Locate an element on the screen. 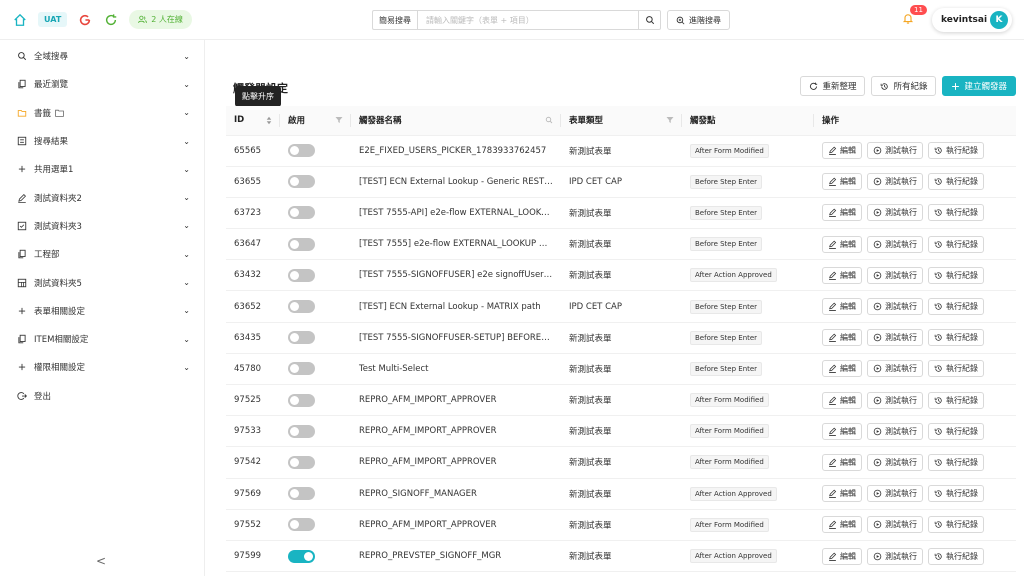 Image resolution: width=1024 pixels, height=576 pixels. trigger-point-cell: After Action Approved is located at coordinates (748, 556).